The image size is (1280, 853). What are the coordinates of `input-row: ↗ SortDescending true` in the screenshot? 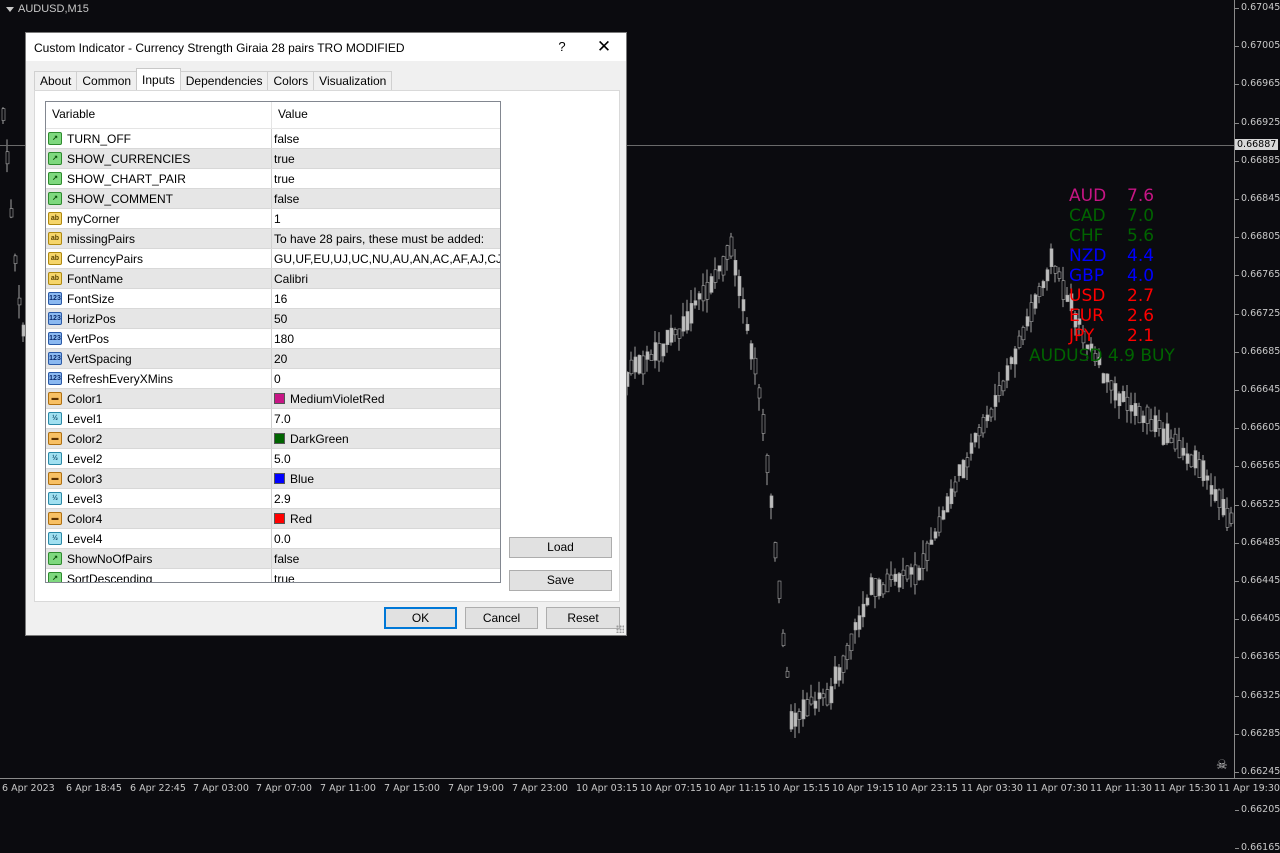 It's located at (273, 576).